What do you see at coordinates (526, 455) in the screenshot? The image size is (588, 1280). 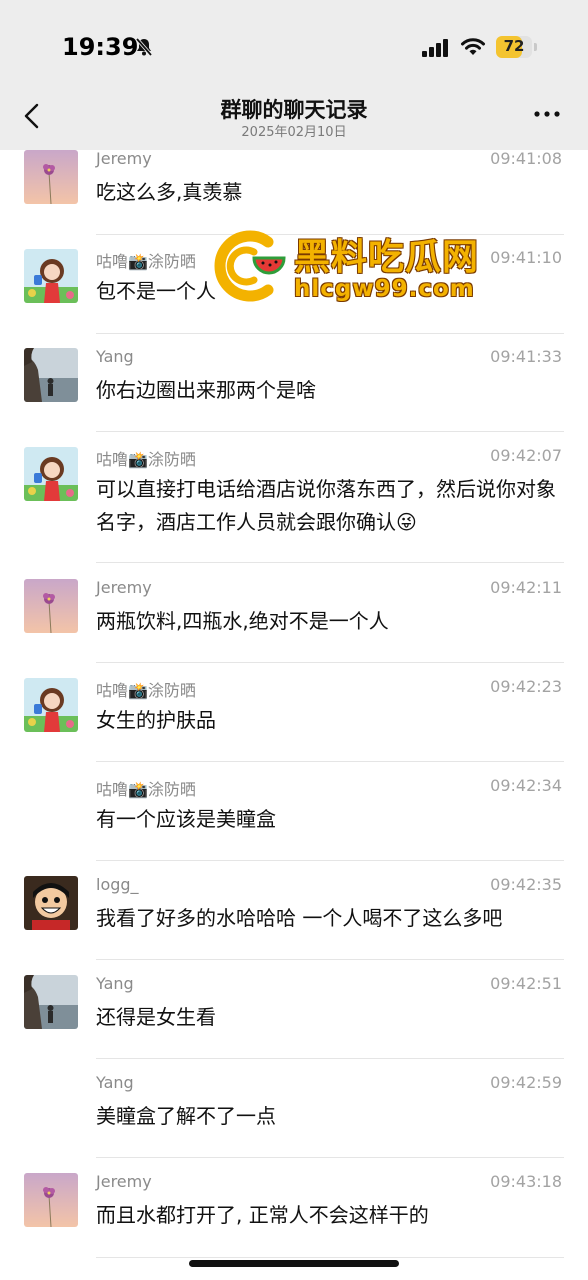 I see `message-time: 09:42:07` at bounding box center [526, 455].